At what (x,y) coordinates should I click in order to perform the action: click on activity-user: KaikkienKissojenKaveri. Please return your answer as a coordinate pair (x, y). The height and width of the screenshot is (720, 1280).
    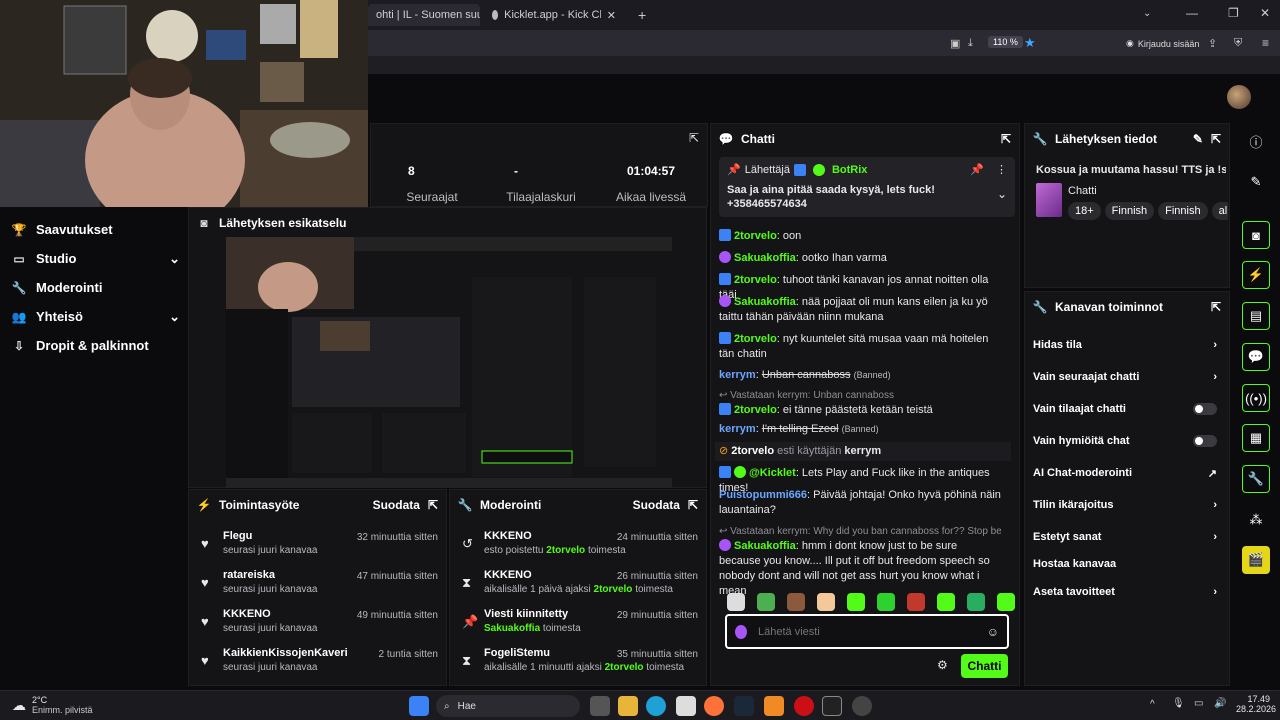
    Looking at the image, I should click on (285, 653).